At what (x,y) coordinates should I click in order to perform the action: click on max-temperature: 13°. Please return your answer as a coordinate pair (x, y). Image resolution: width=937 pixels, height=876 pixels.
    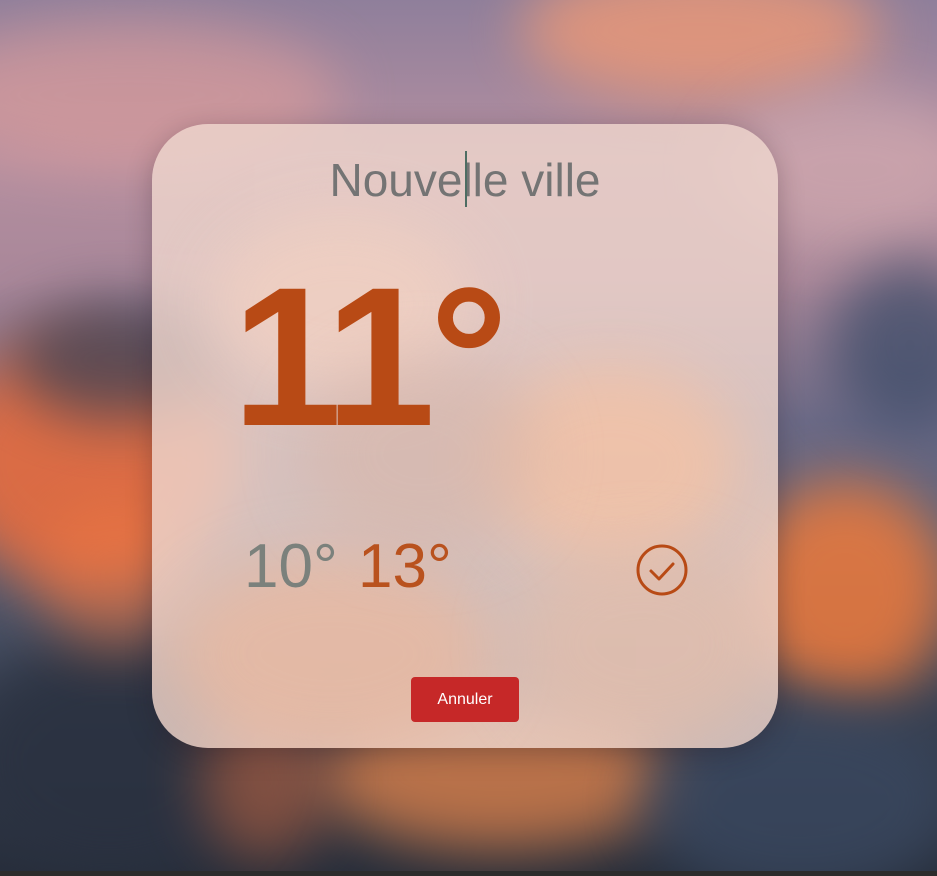
    Looking at the image, I should click on (405, 566).